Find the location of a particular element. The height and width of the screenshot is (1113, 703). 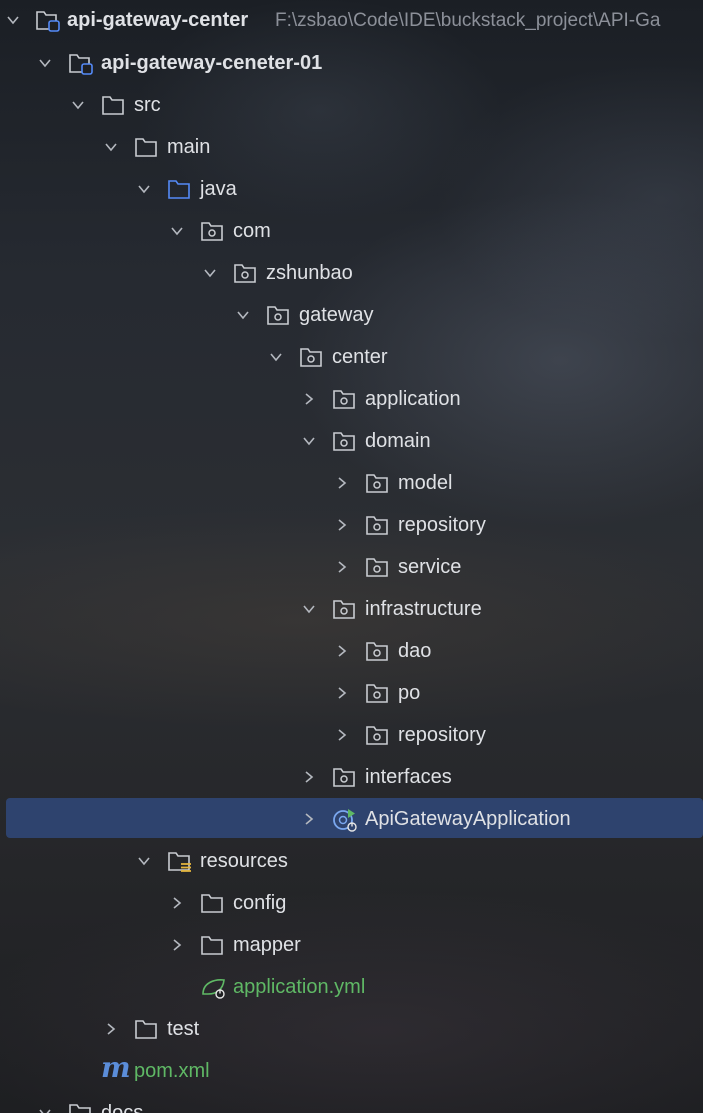

tree-row-config: config is located at coordinates (351, 903).